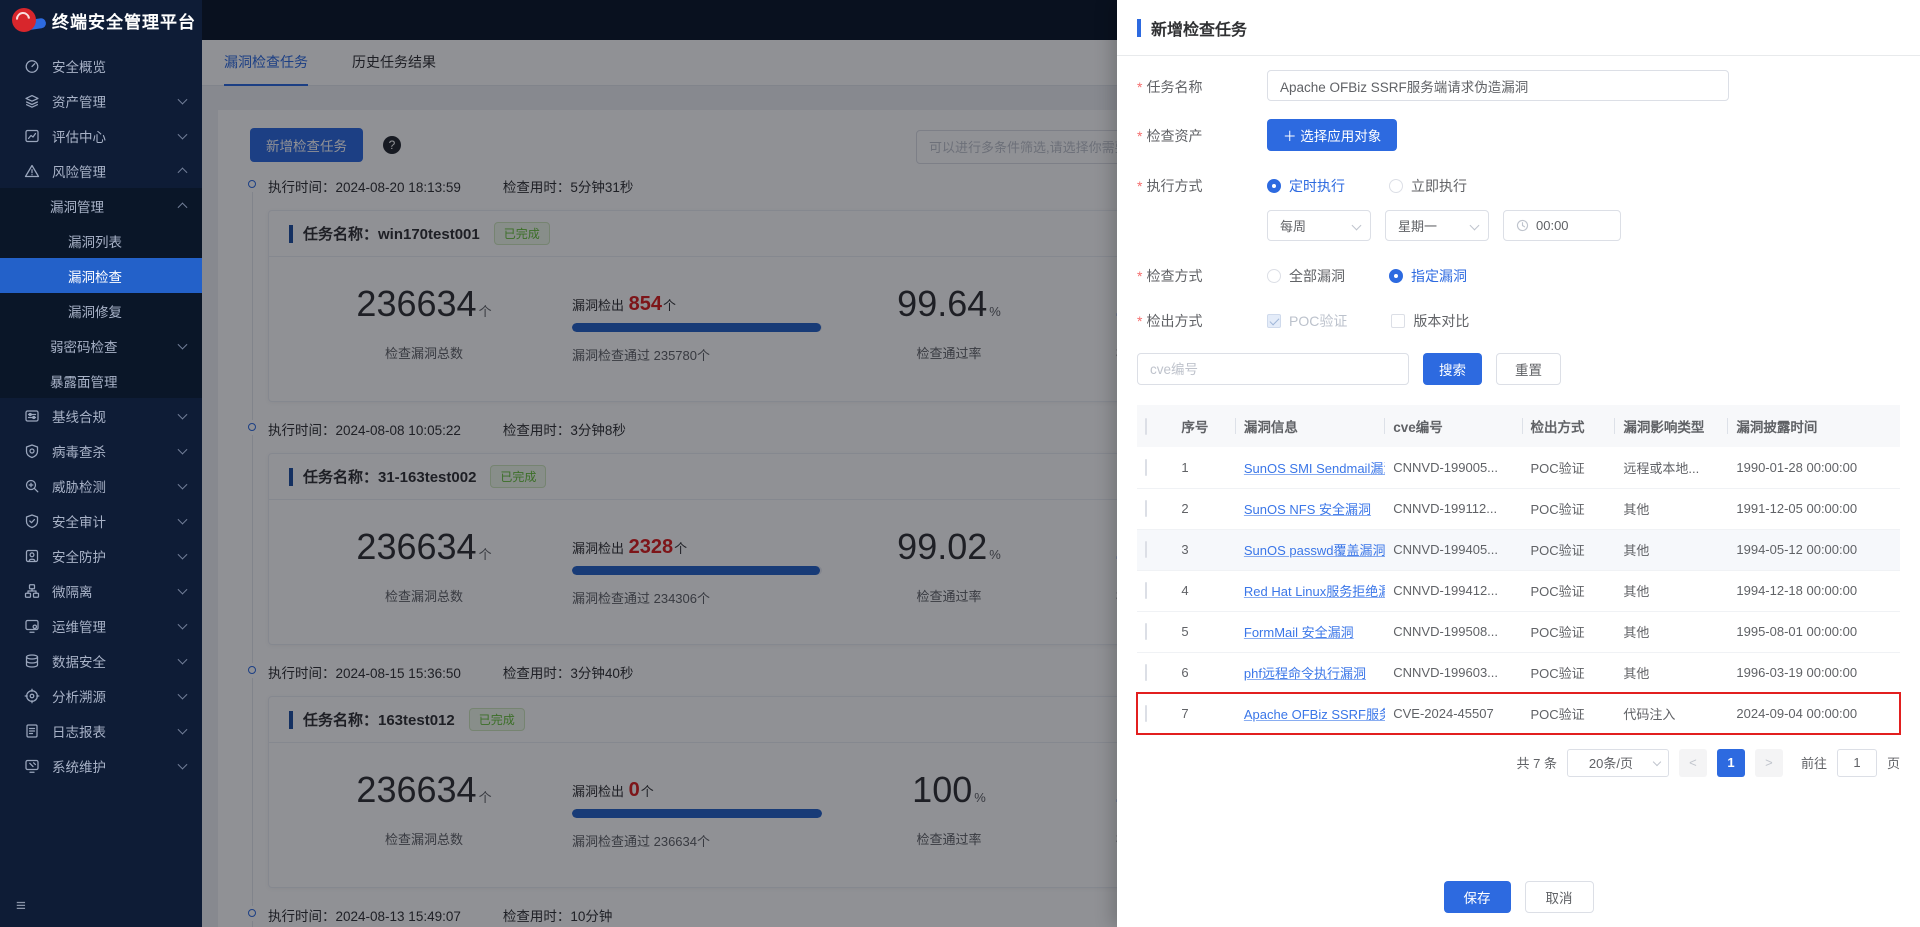 The image size is (1920, 927). What do you see at coordinates (101, 415) in the screenshot?
I see `sidebar-item: 基线合规` at bounding box center [101, 415].